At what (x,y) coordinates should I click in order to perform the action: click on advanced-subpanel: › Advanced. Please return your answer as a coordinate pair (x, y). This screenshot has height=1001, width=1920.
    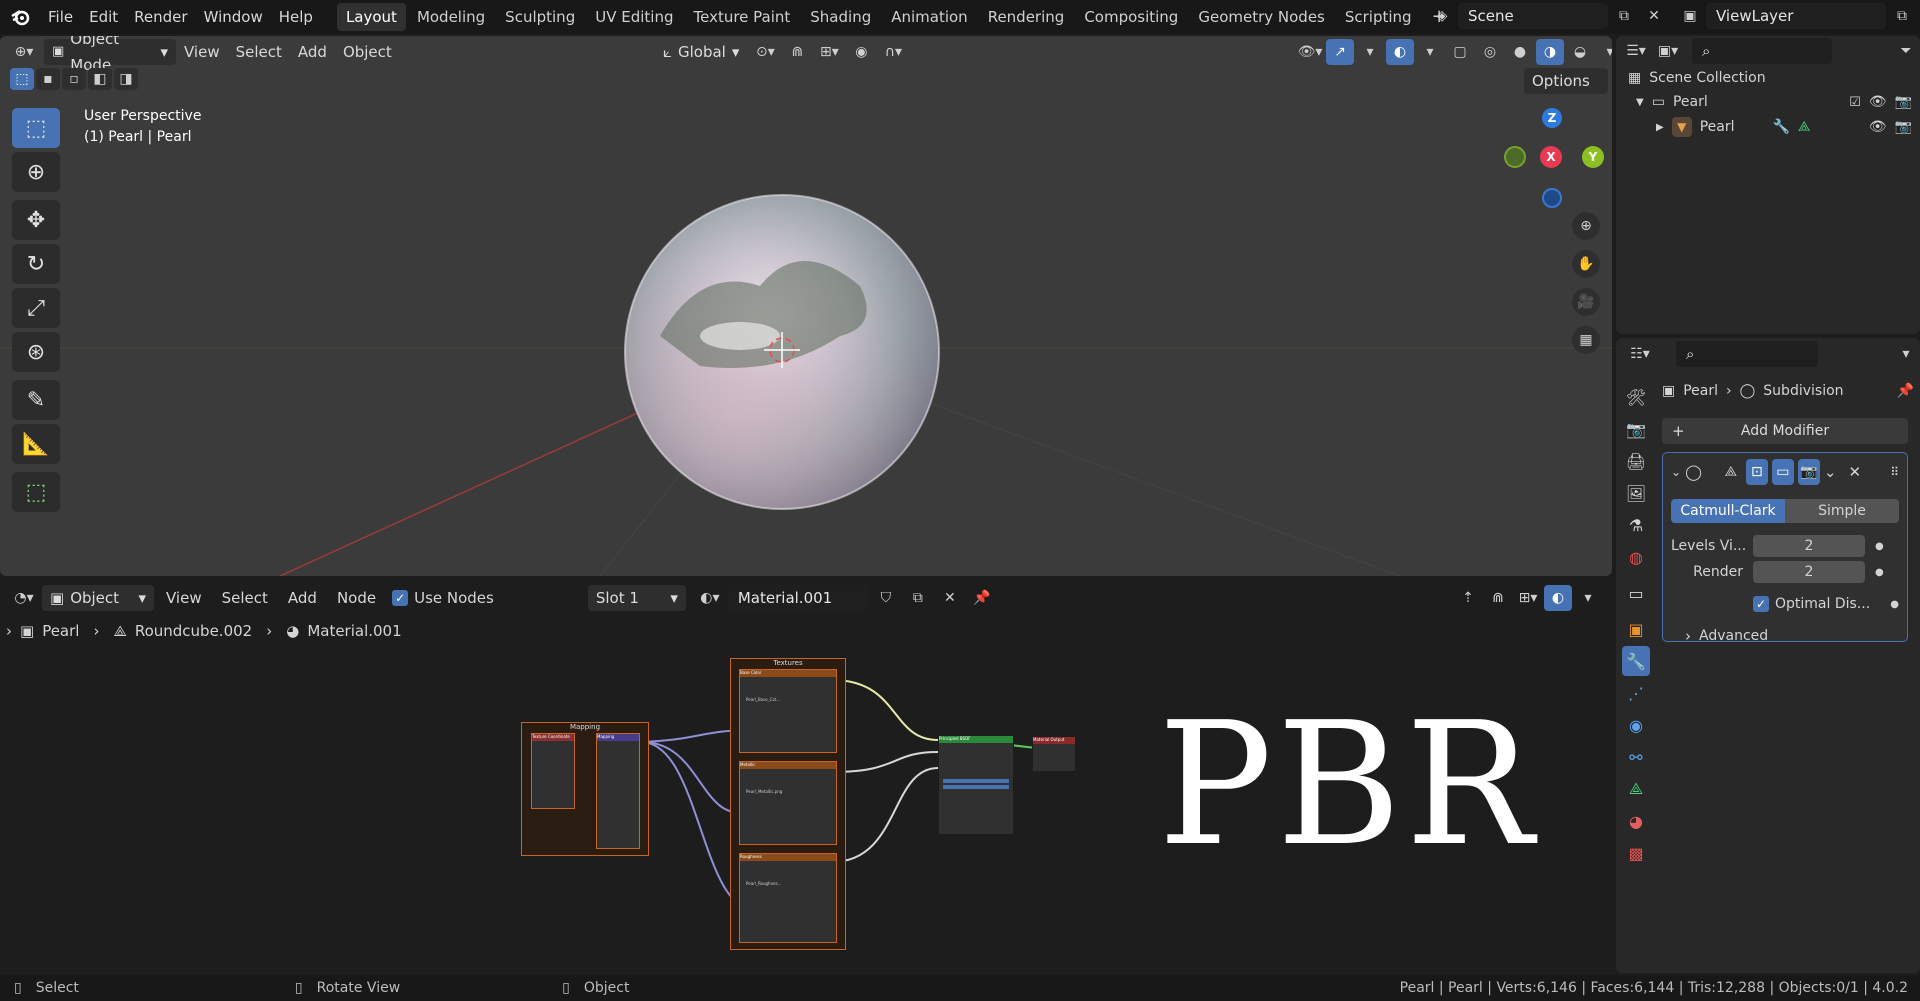
    Looking at the image, I should click on (1785, 636).